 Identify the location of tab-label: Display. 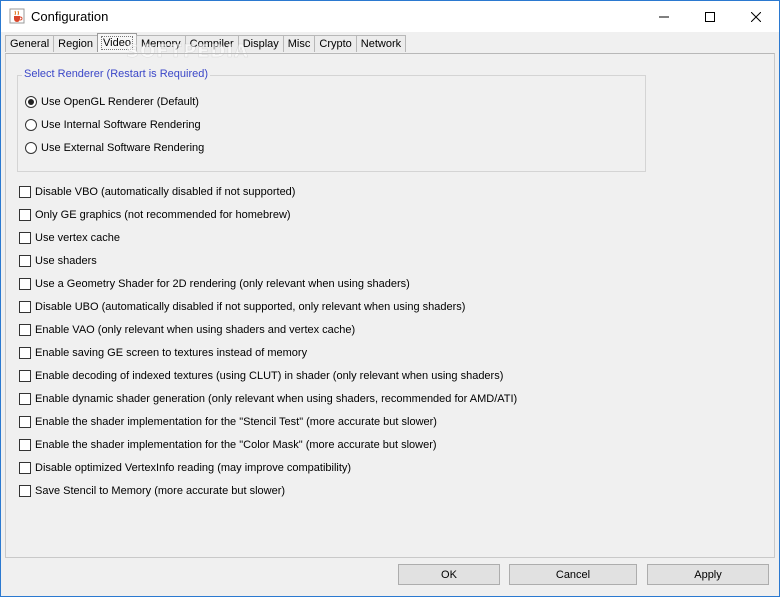
(260, 44).